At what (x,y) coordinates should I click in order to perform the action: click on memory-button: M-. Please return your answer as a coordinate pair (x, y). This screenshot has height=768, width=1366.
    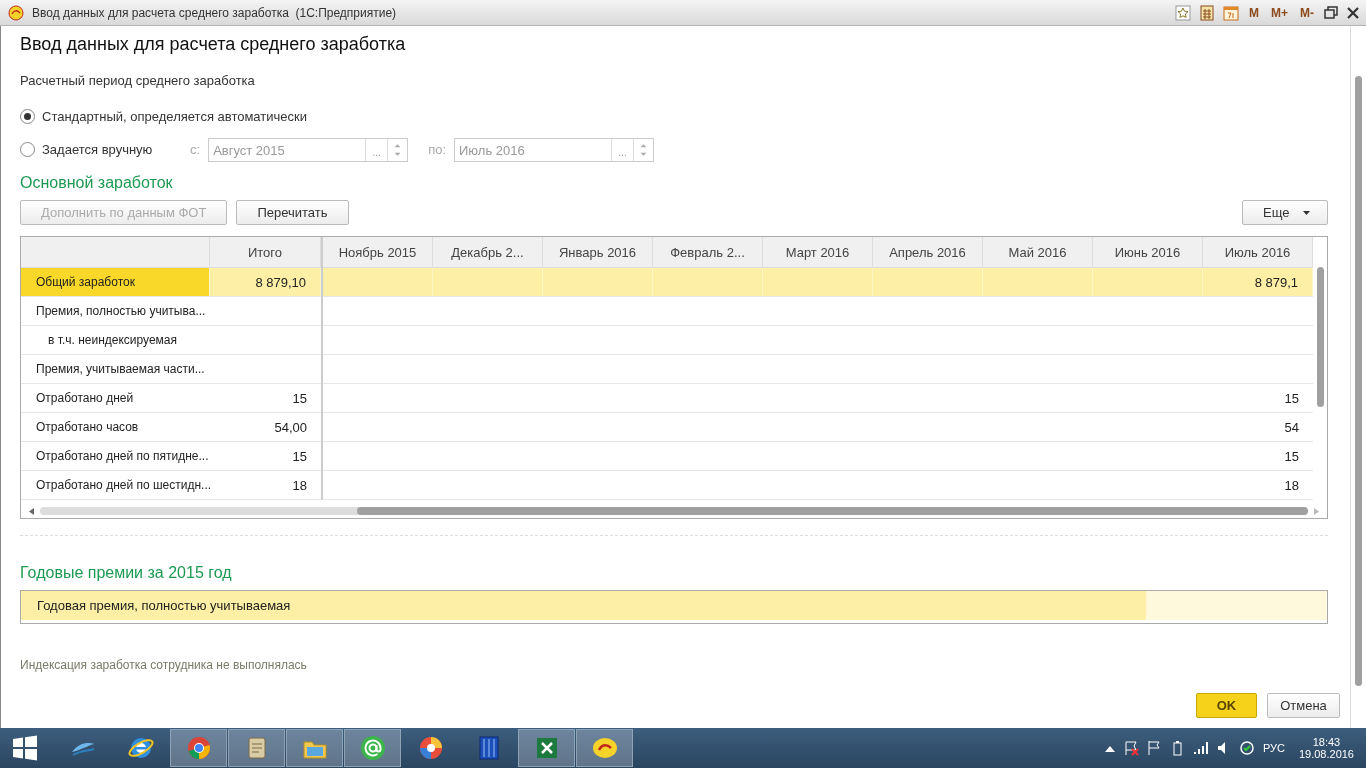
    Looking at the image, I should click on (1307, 12).